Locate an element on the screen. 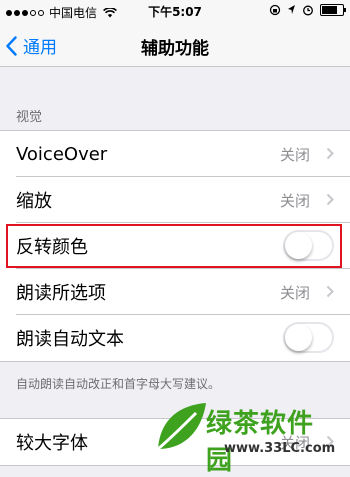 The height and width of the screenshot is (477, 350). alarm-icon is located at coordinates (308, 10).